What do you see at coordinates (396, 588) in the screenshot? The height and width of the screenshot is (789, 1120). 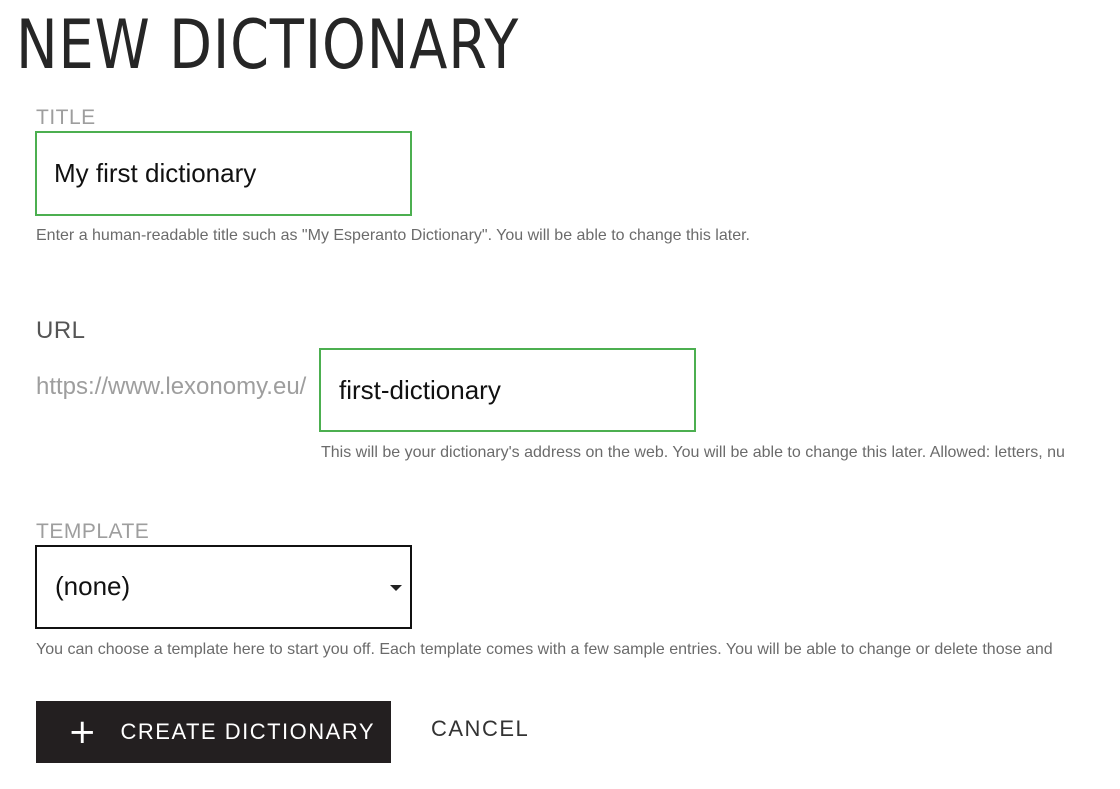 I see `chevron-down-icon` at bounding box center [396, 588].